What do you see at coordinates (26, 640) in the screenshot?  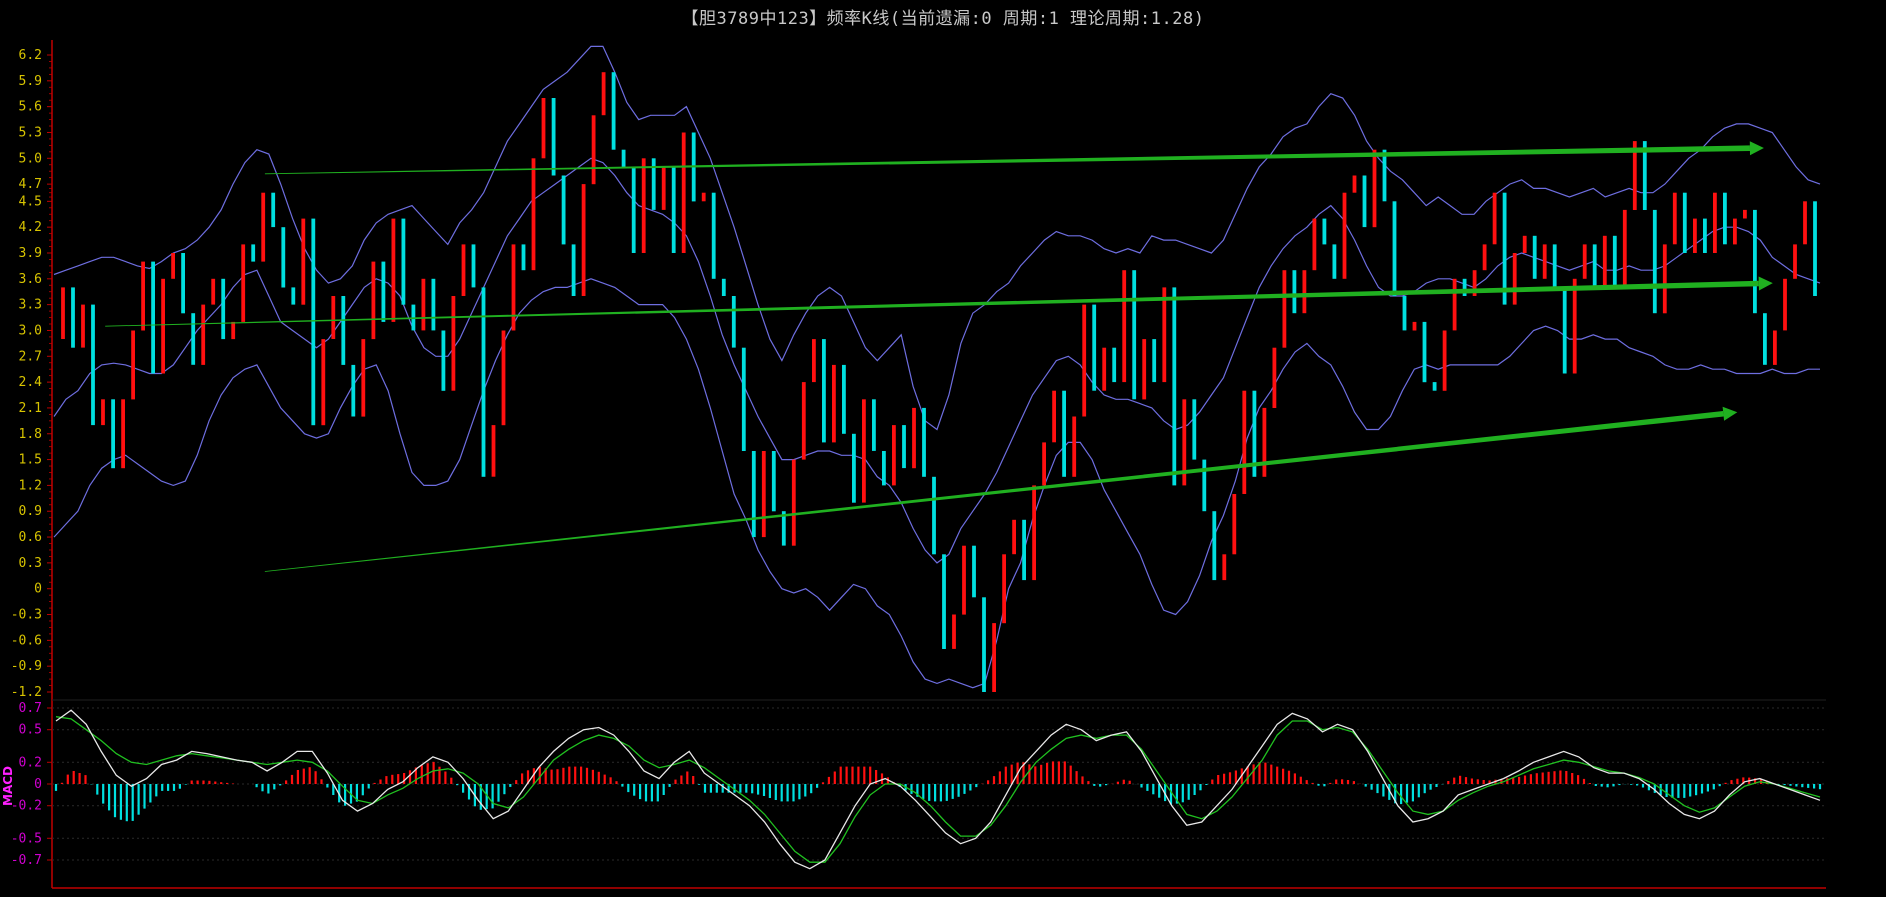 I see `y-tick-label: -0.6` at bounding box center [26, 640].